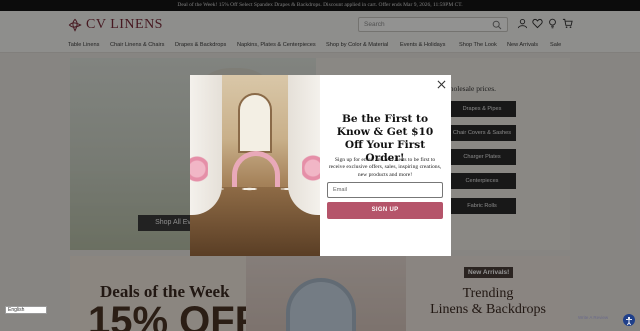  I want to click on venue-image, so click(255, 165).